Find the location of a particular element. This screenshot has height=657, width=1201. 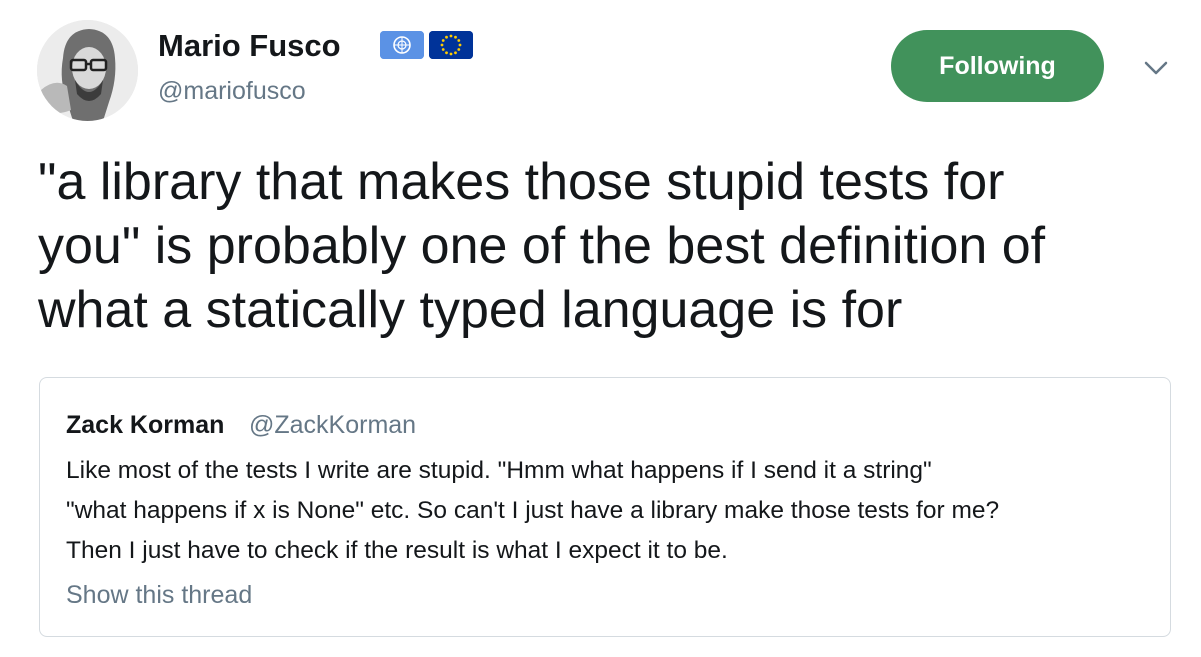

following-button: Following is located at coordinates (997, 66).